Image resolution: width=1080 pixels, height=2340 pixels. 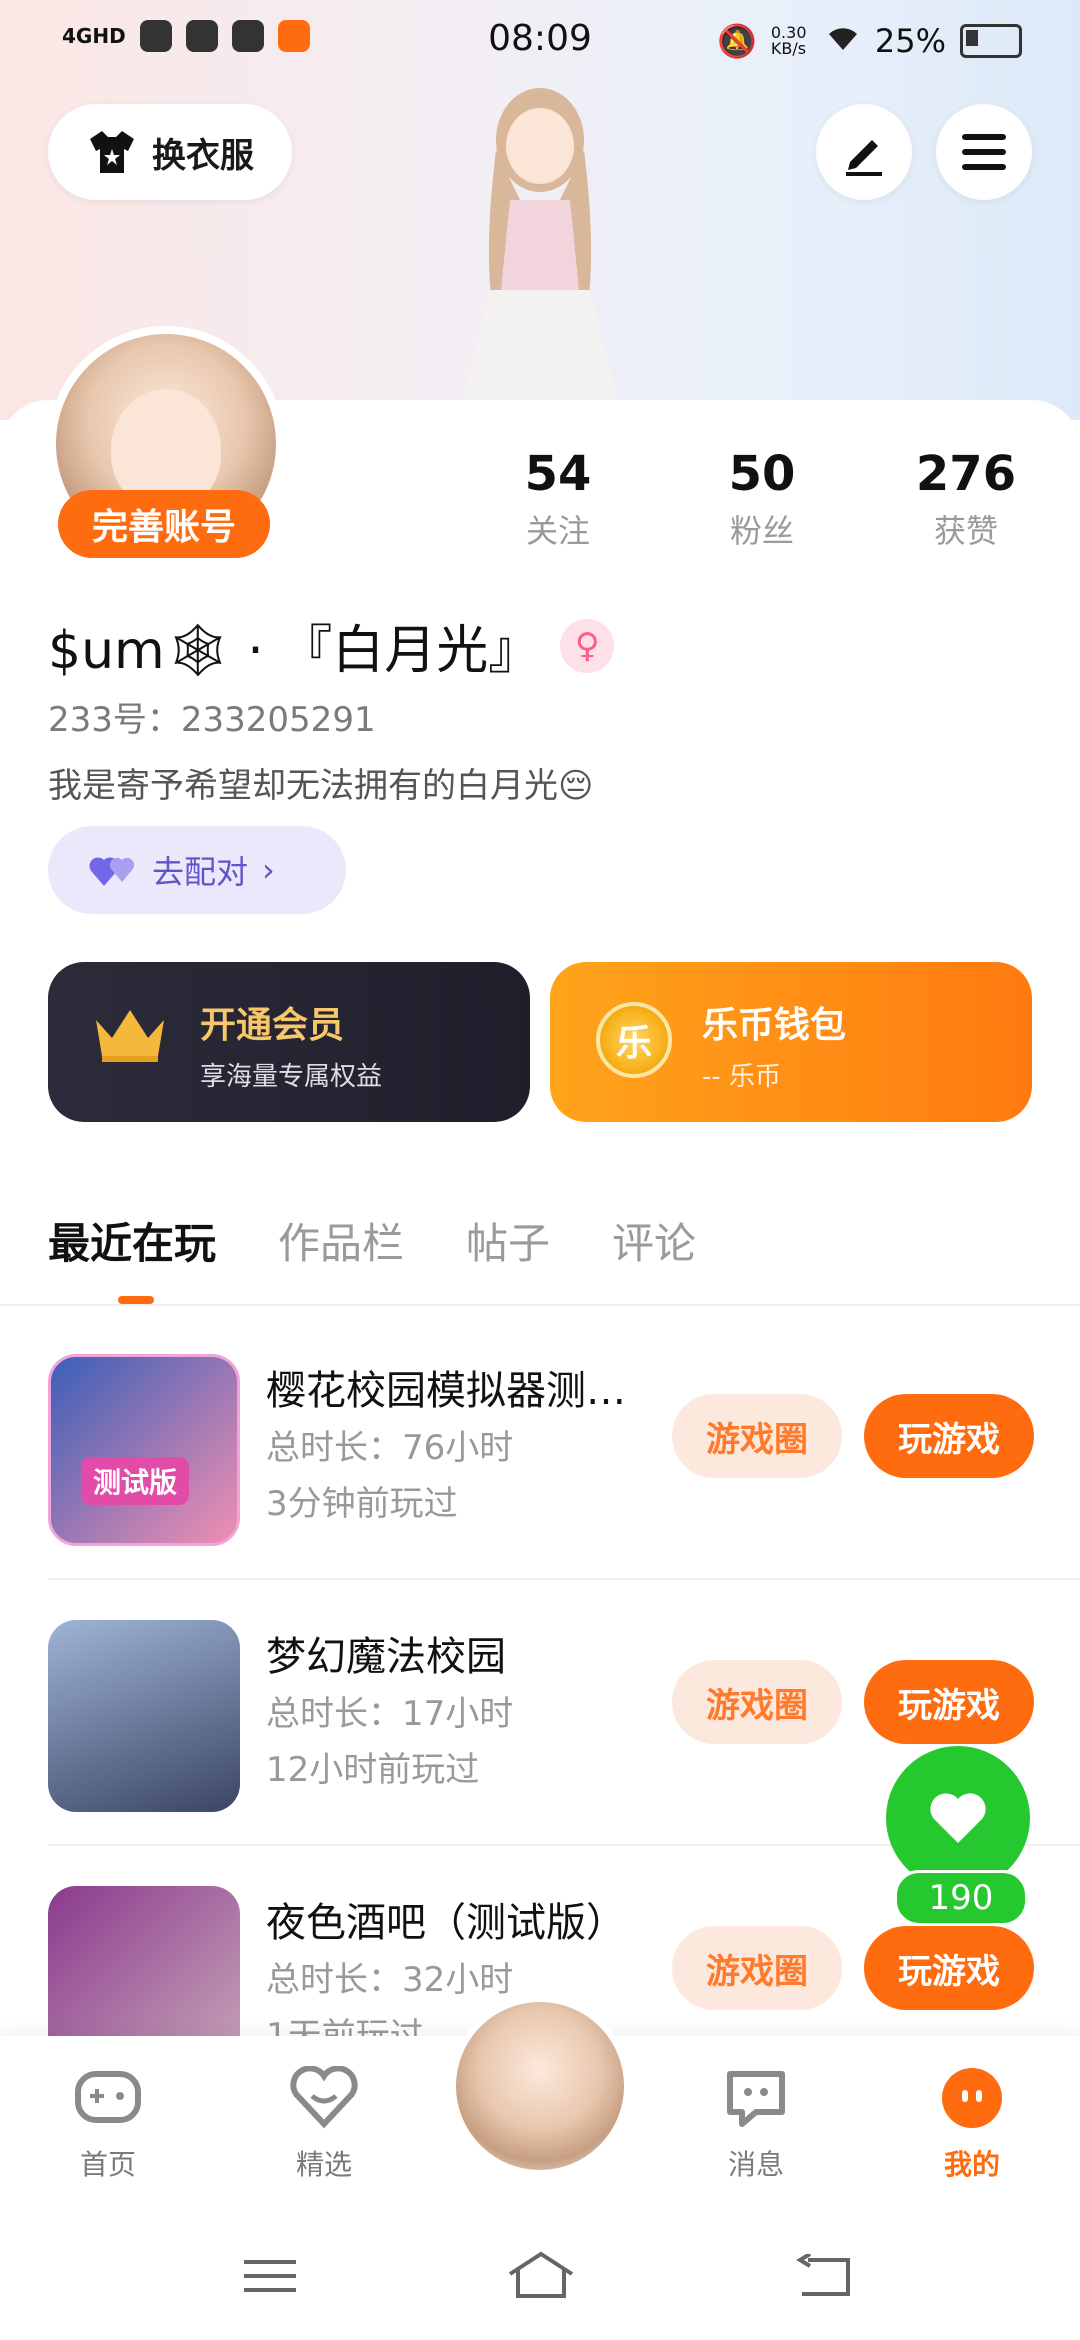 I want to click on wallet-card: 乐 乐币钱包 -- 乐币, so click(x=791, y=1042).